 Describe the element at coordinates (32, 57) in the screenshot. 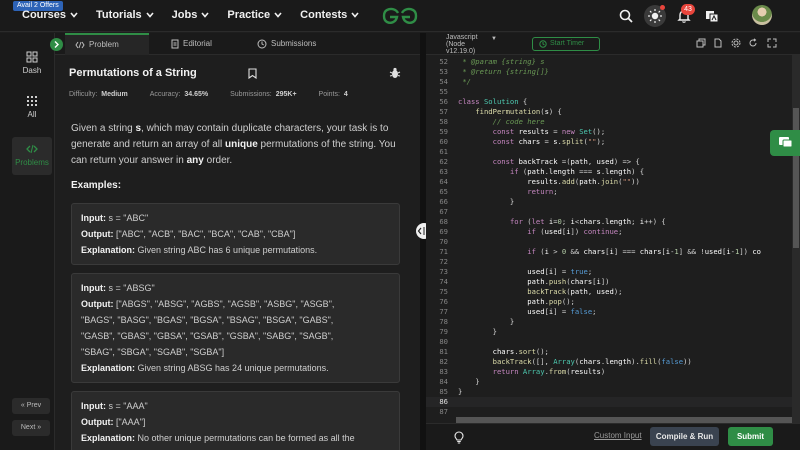

I see `dashboard-icon` at that location.